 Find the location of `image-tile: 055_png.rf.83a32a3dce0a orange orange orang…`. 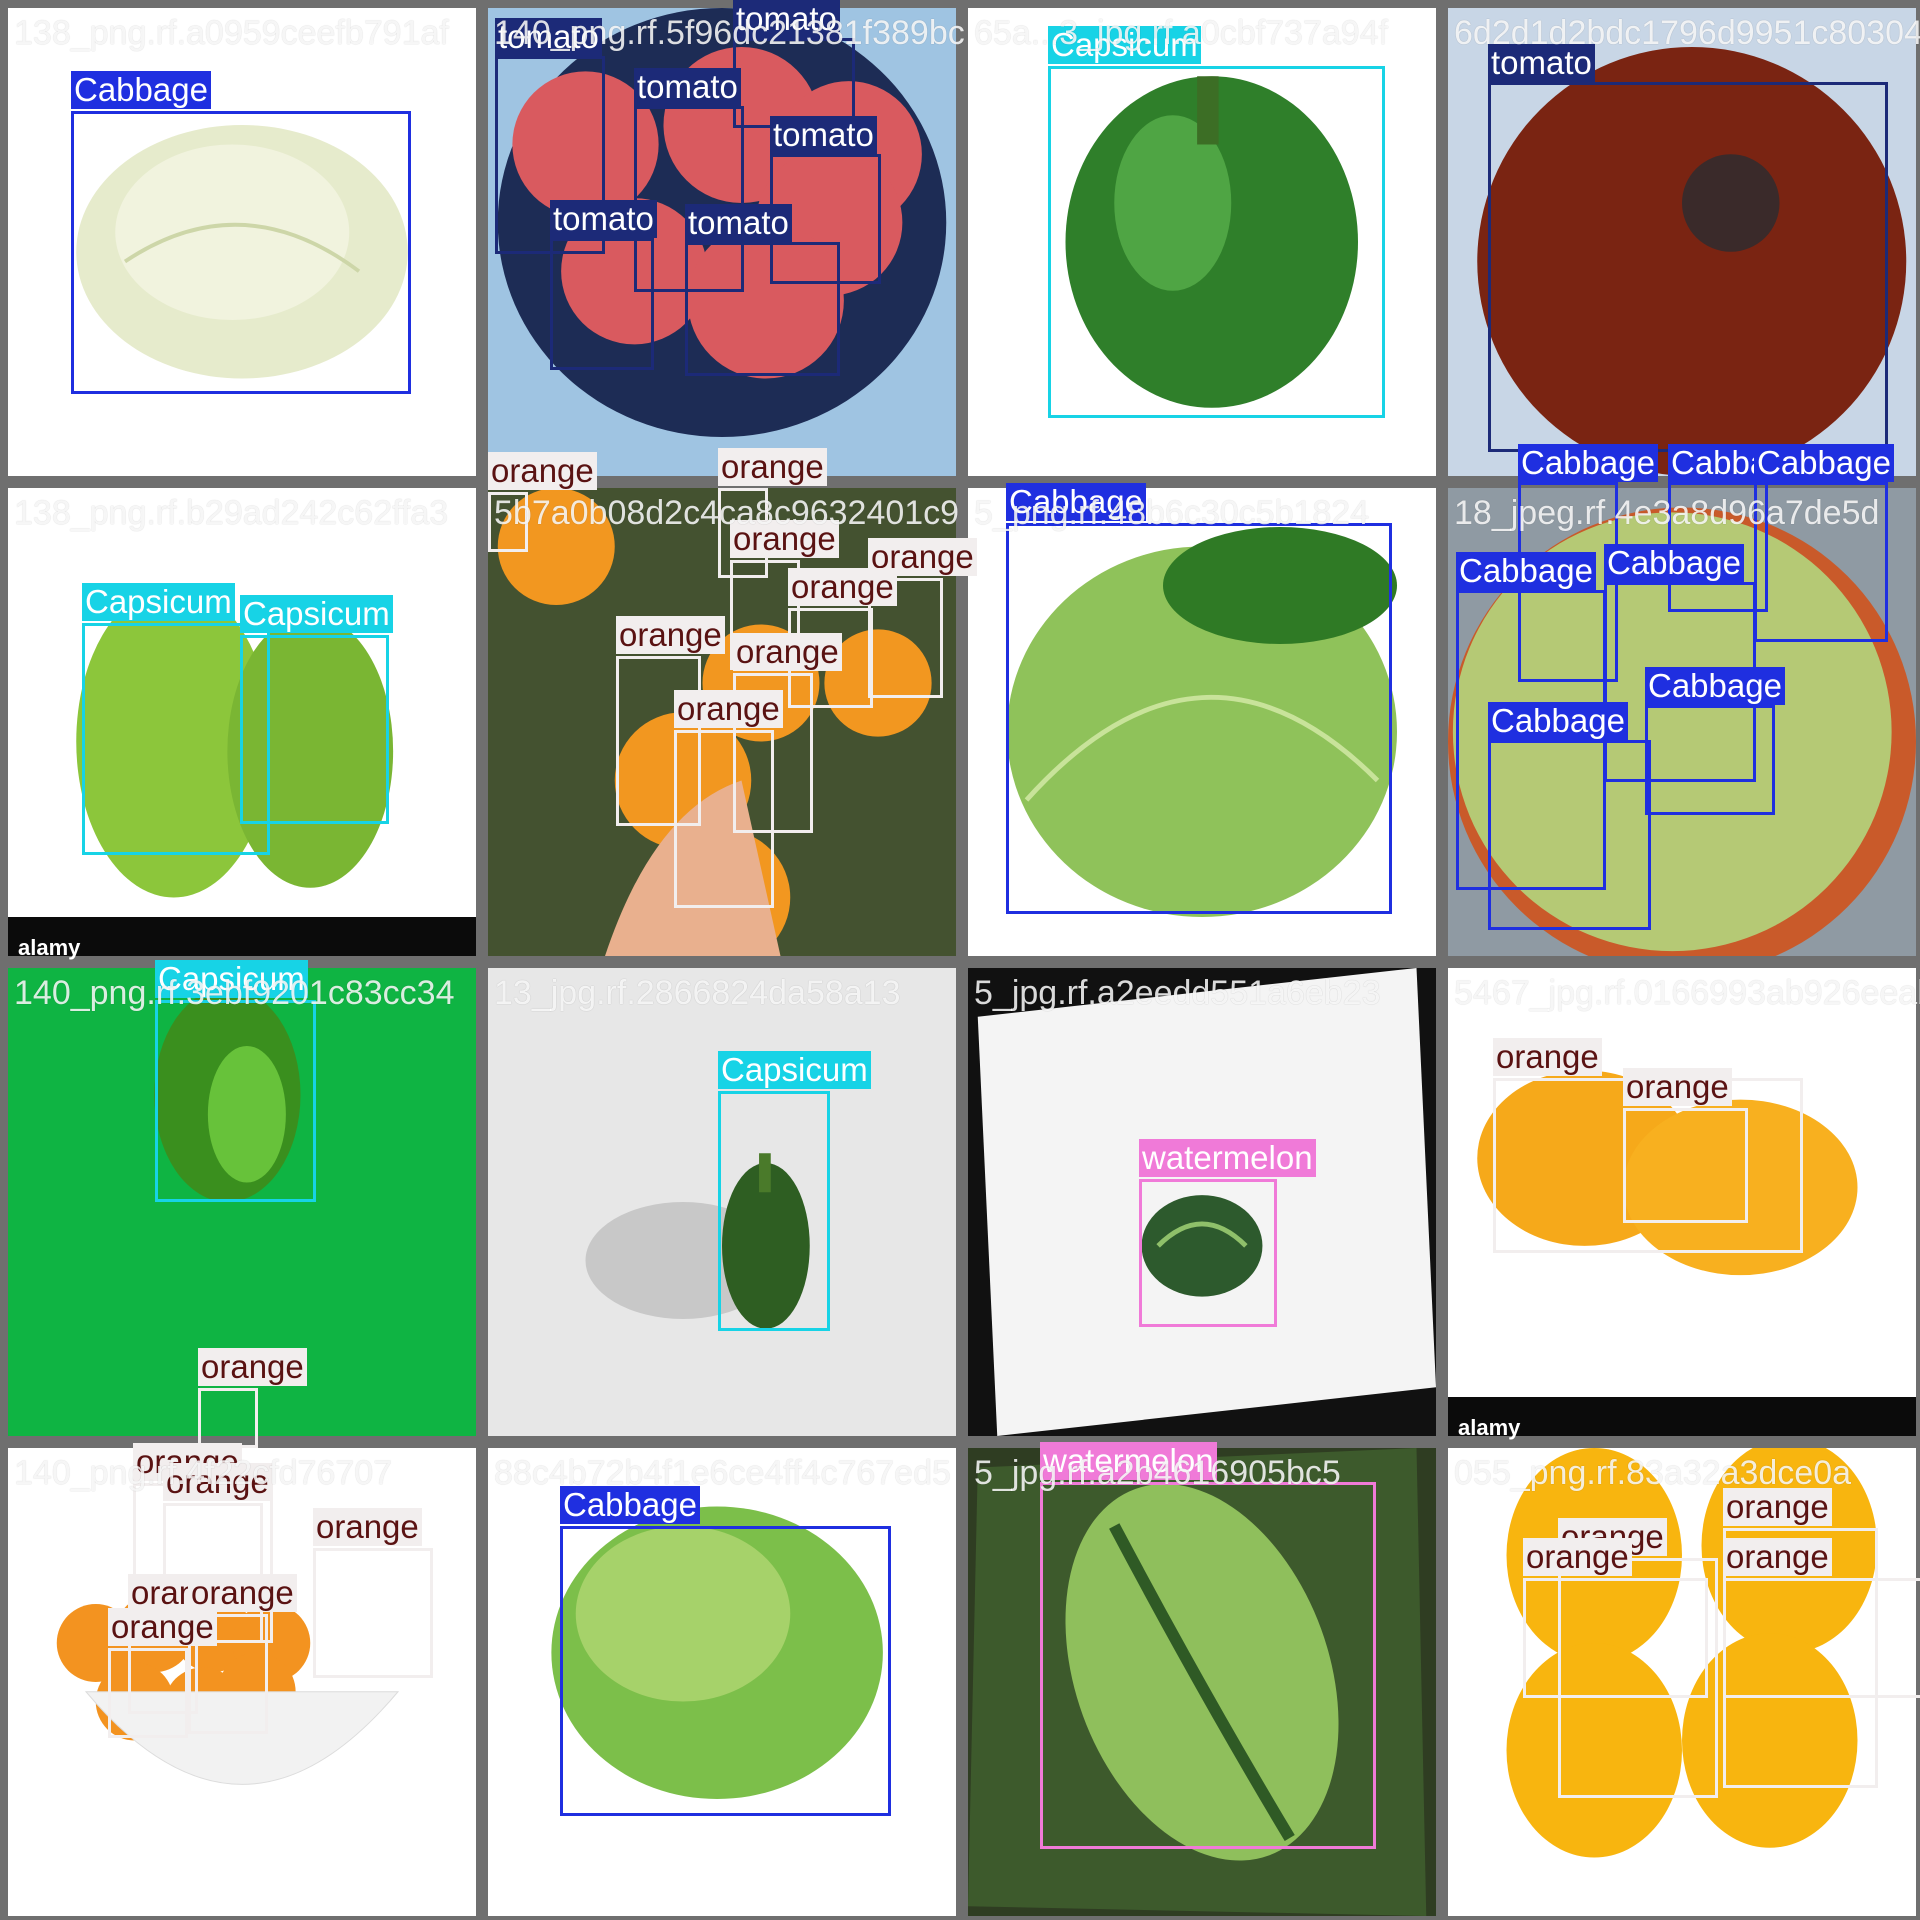

image-tile: 055_png.rf.83a32a3dce0a orange orange orang… is located at coordinates (1684, 1682).